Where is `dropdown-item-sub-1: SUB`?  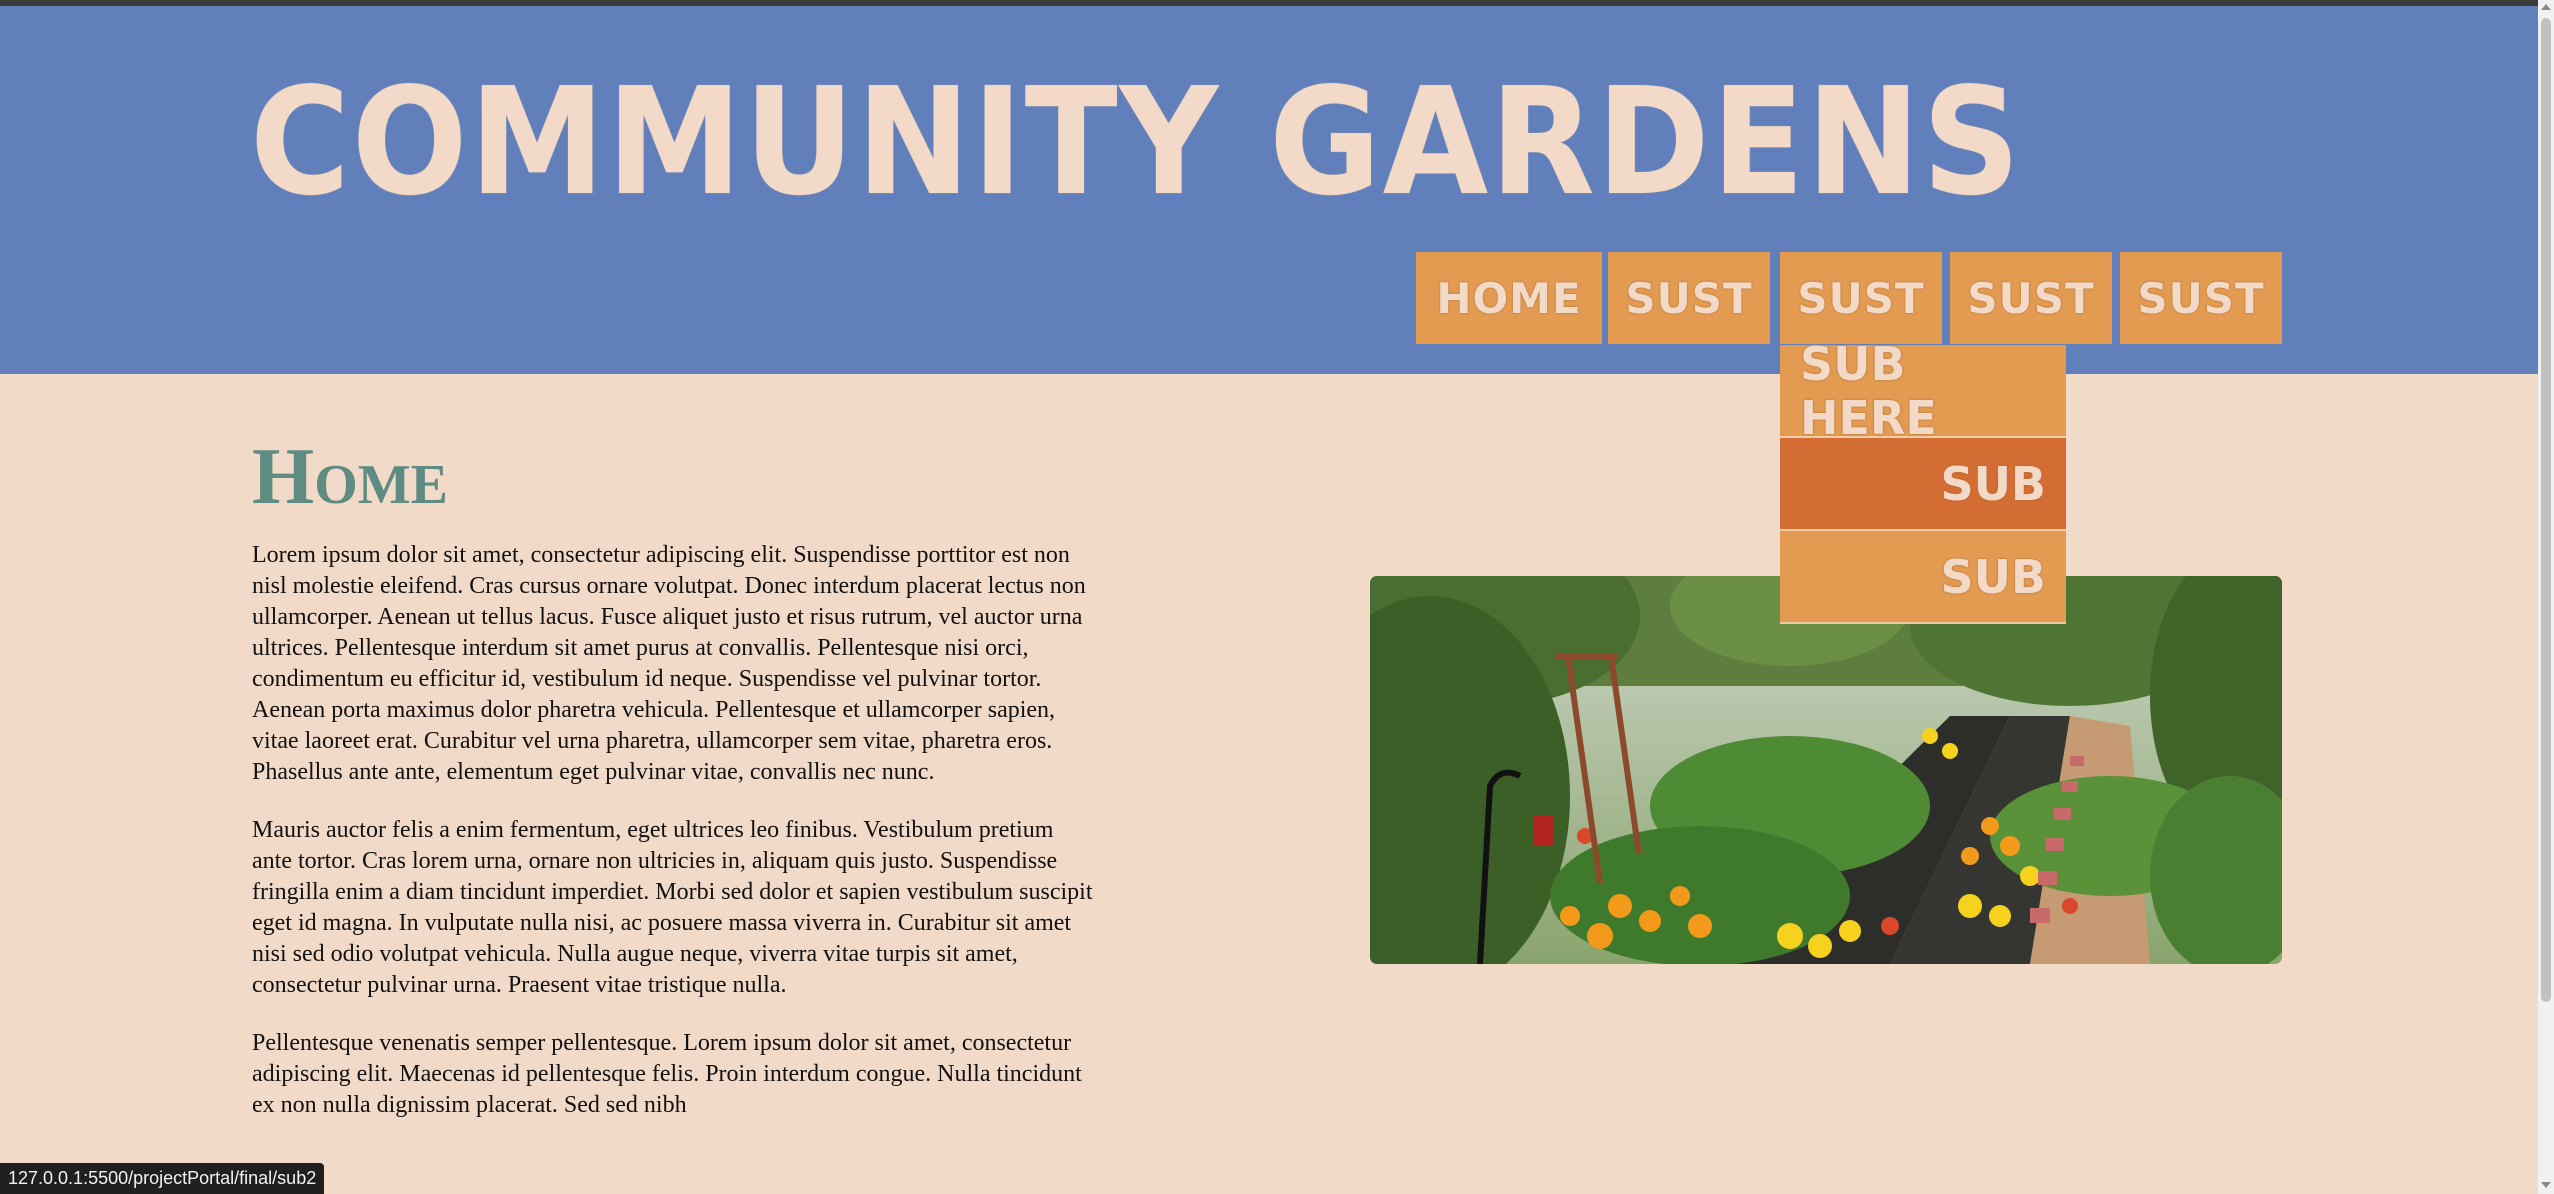 dropdown-item-sub-1: SUB is located at coordinates (1923, 484).